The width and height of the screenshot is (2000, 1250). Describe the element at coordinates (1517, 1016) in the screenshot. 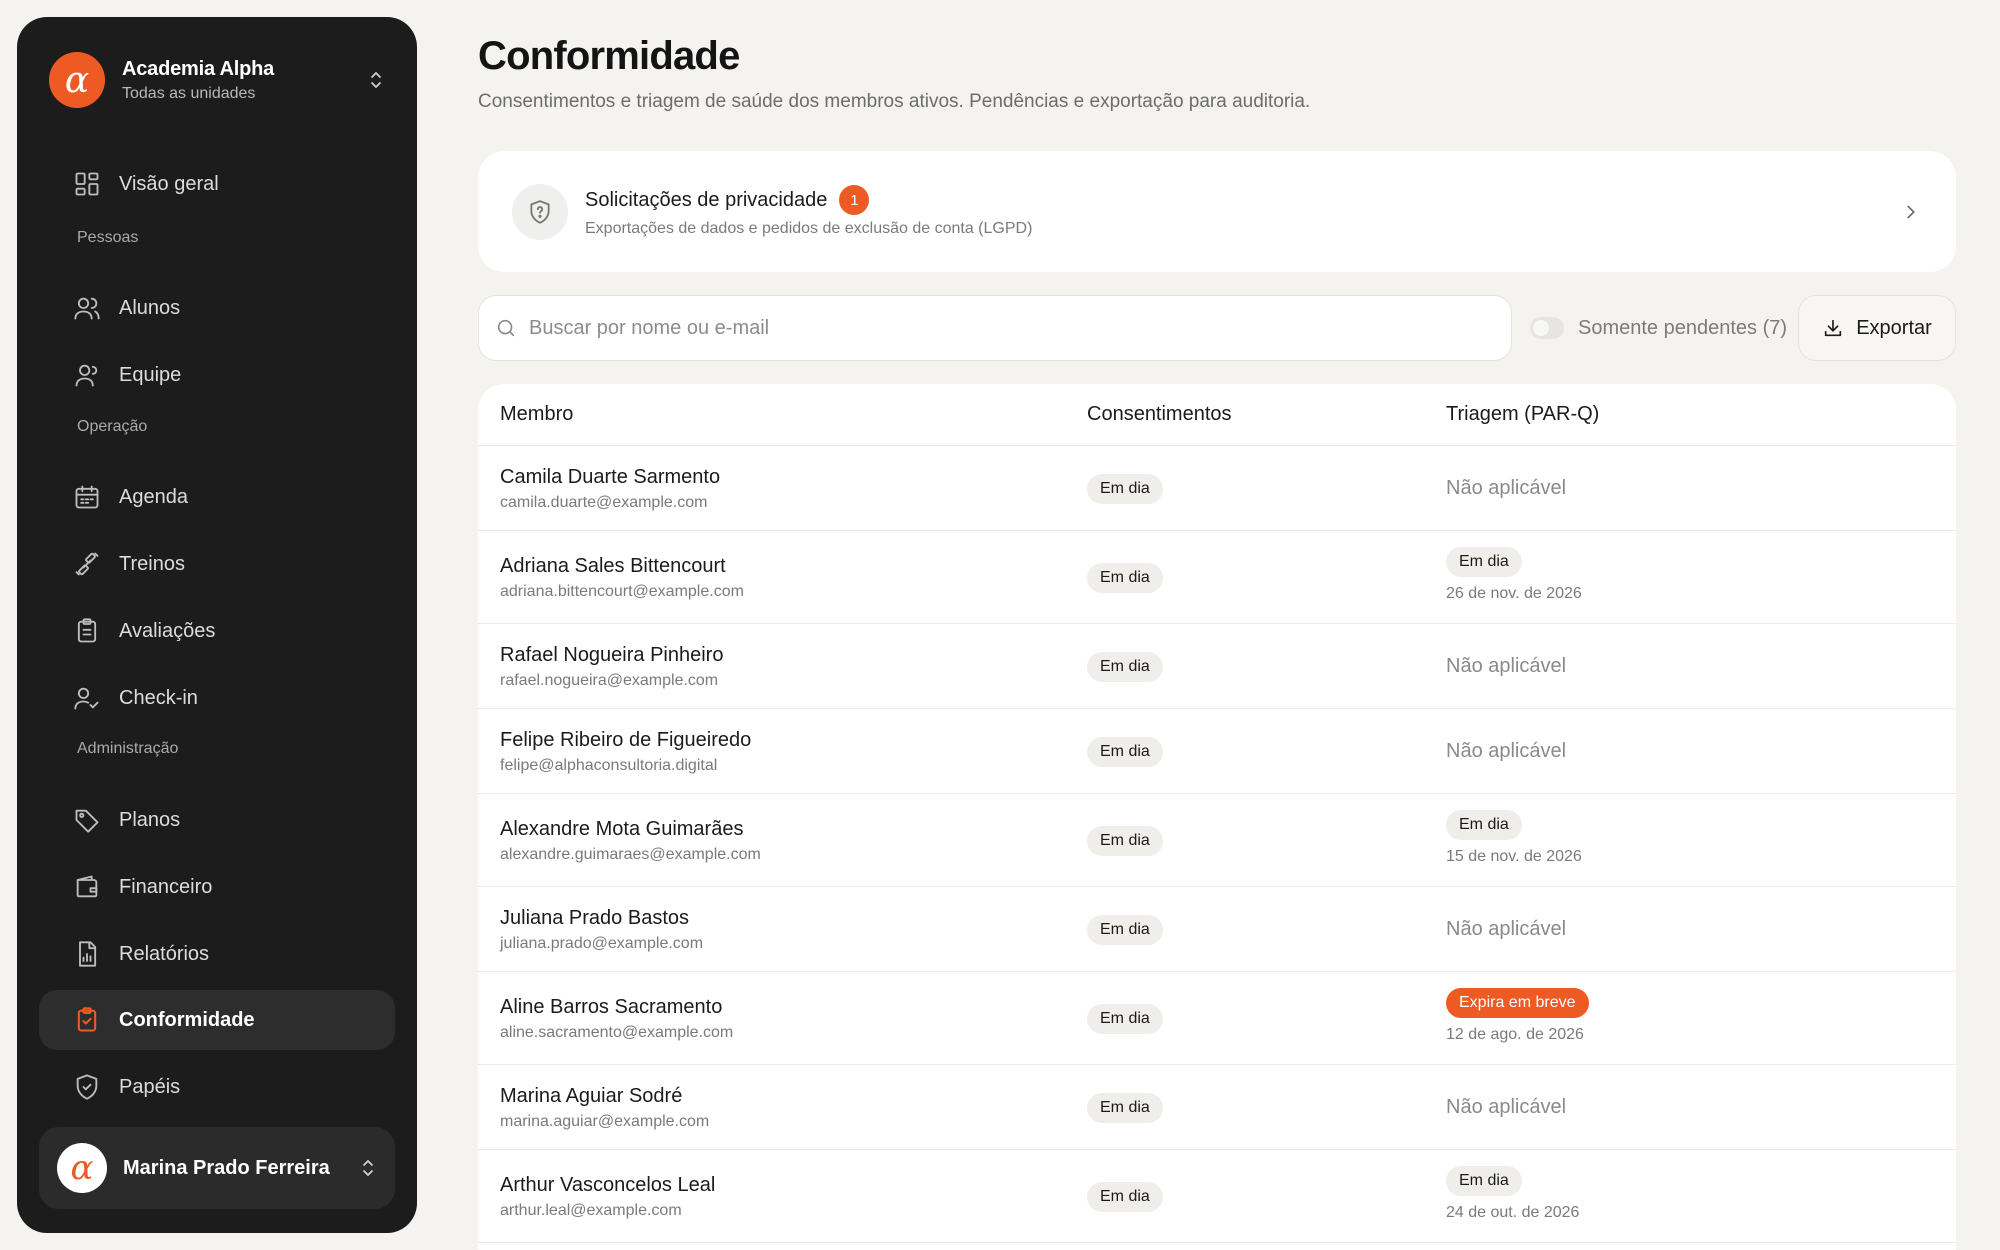

I see `triage-cell: Expira em breve 12 de ago. de 2026` at that location.